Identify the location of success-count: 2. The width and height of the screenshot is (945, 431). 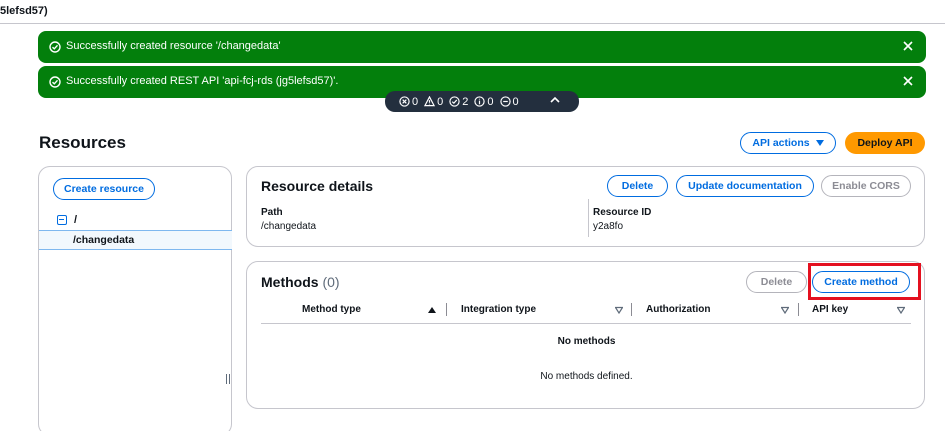
(458, 102).